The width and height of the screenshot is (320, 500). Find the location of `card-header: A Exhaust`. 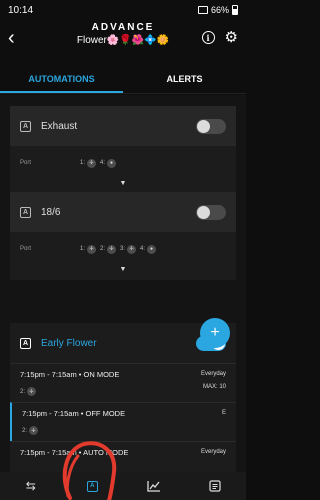

card-header: A Exhaust is located at coordinates (123, 126).